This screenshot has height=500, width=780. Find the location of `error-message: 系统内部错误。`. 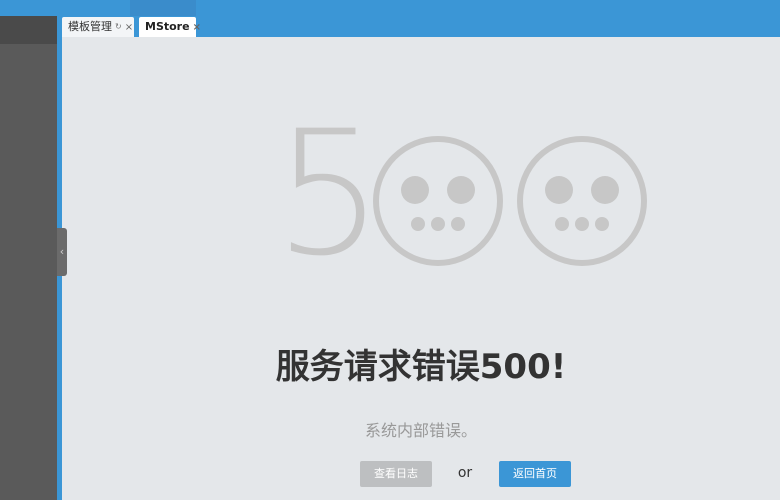

error-message: 系统内部错误。 is located at coordinates (420, 430).